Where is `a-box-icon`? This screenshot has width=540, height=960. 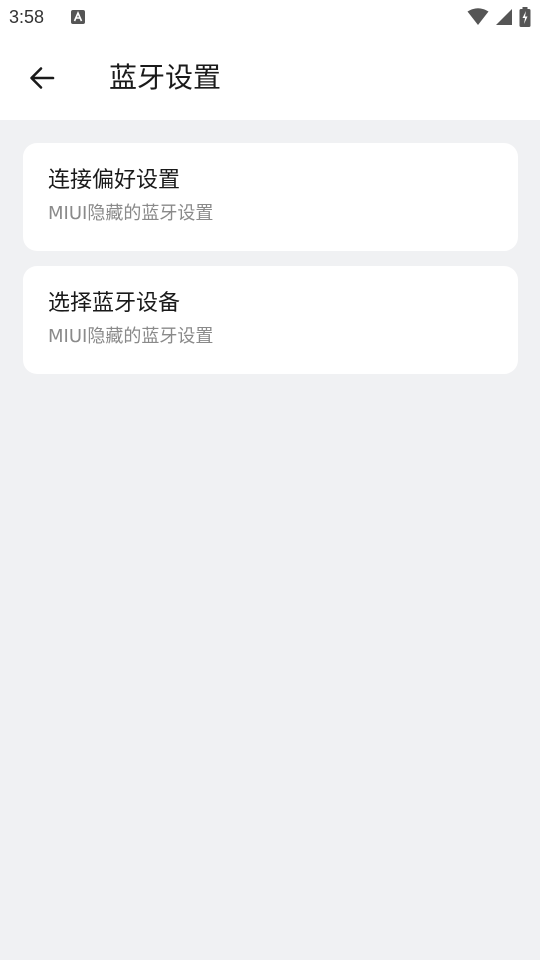 a-box-icon is located at coordinates (78, 17).